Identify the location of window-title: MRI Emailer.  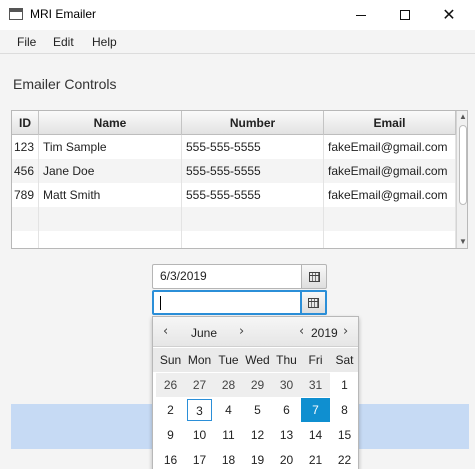
(63, 14).